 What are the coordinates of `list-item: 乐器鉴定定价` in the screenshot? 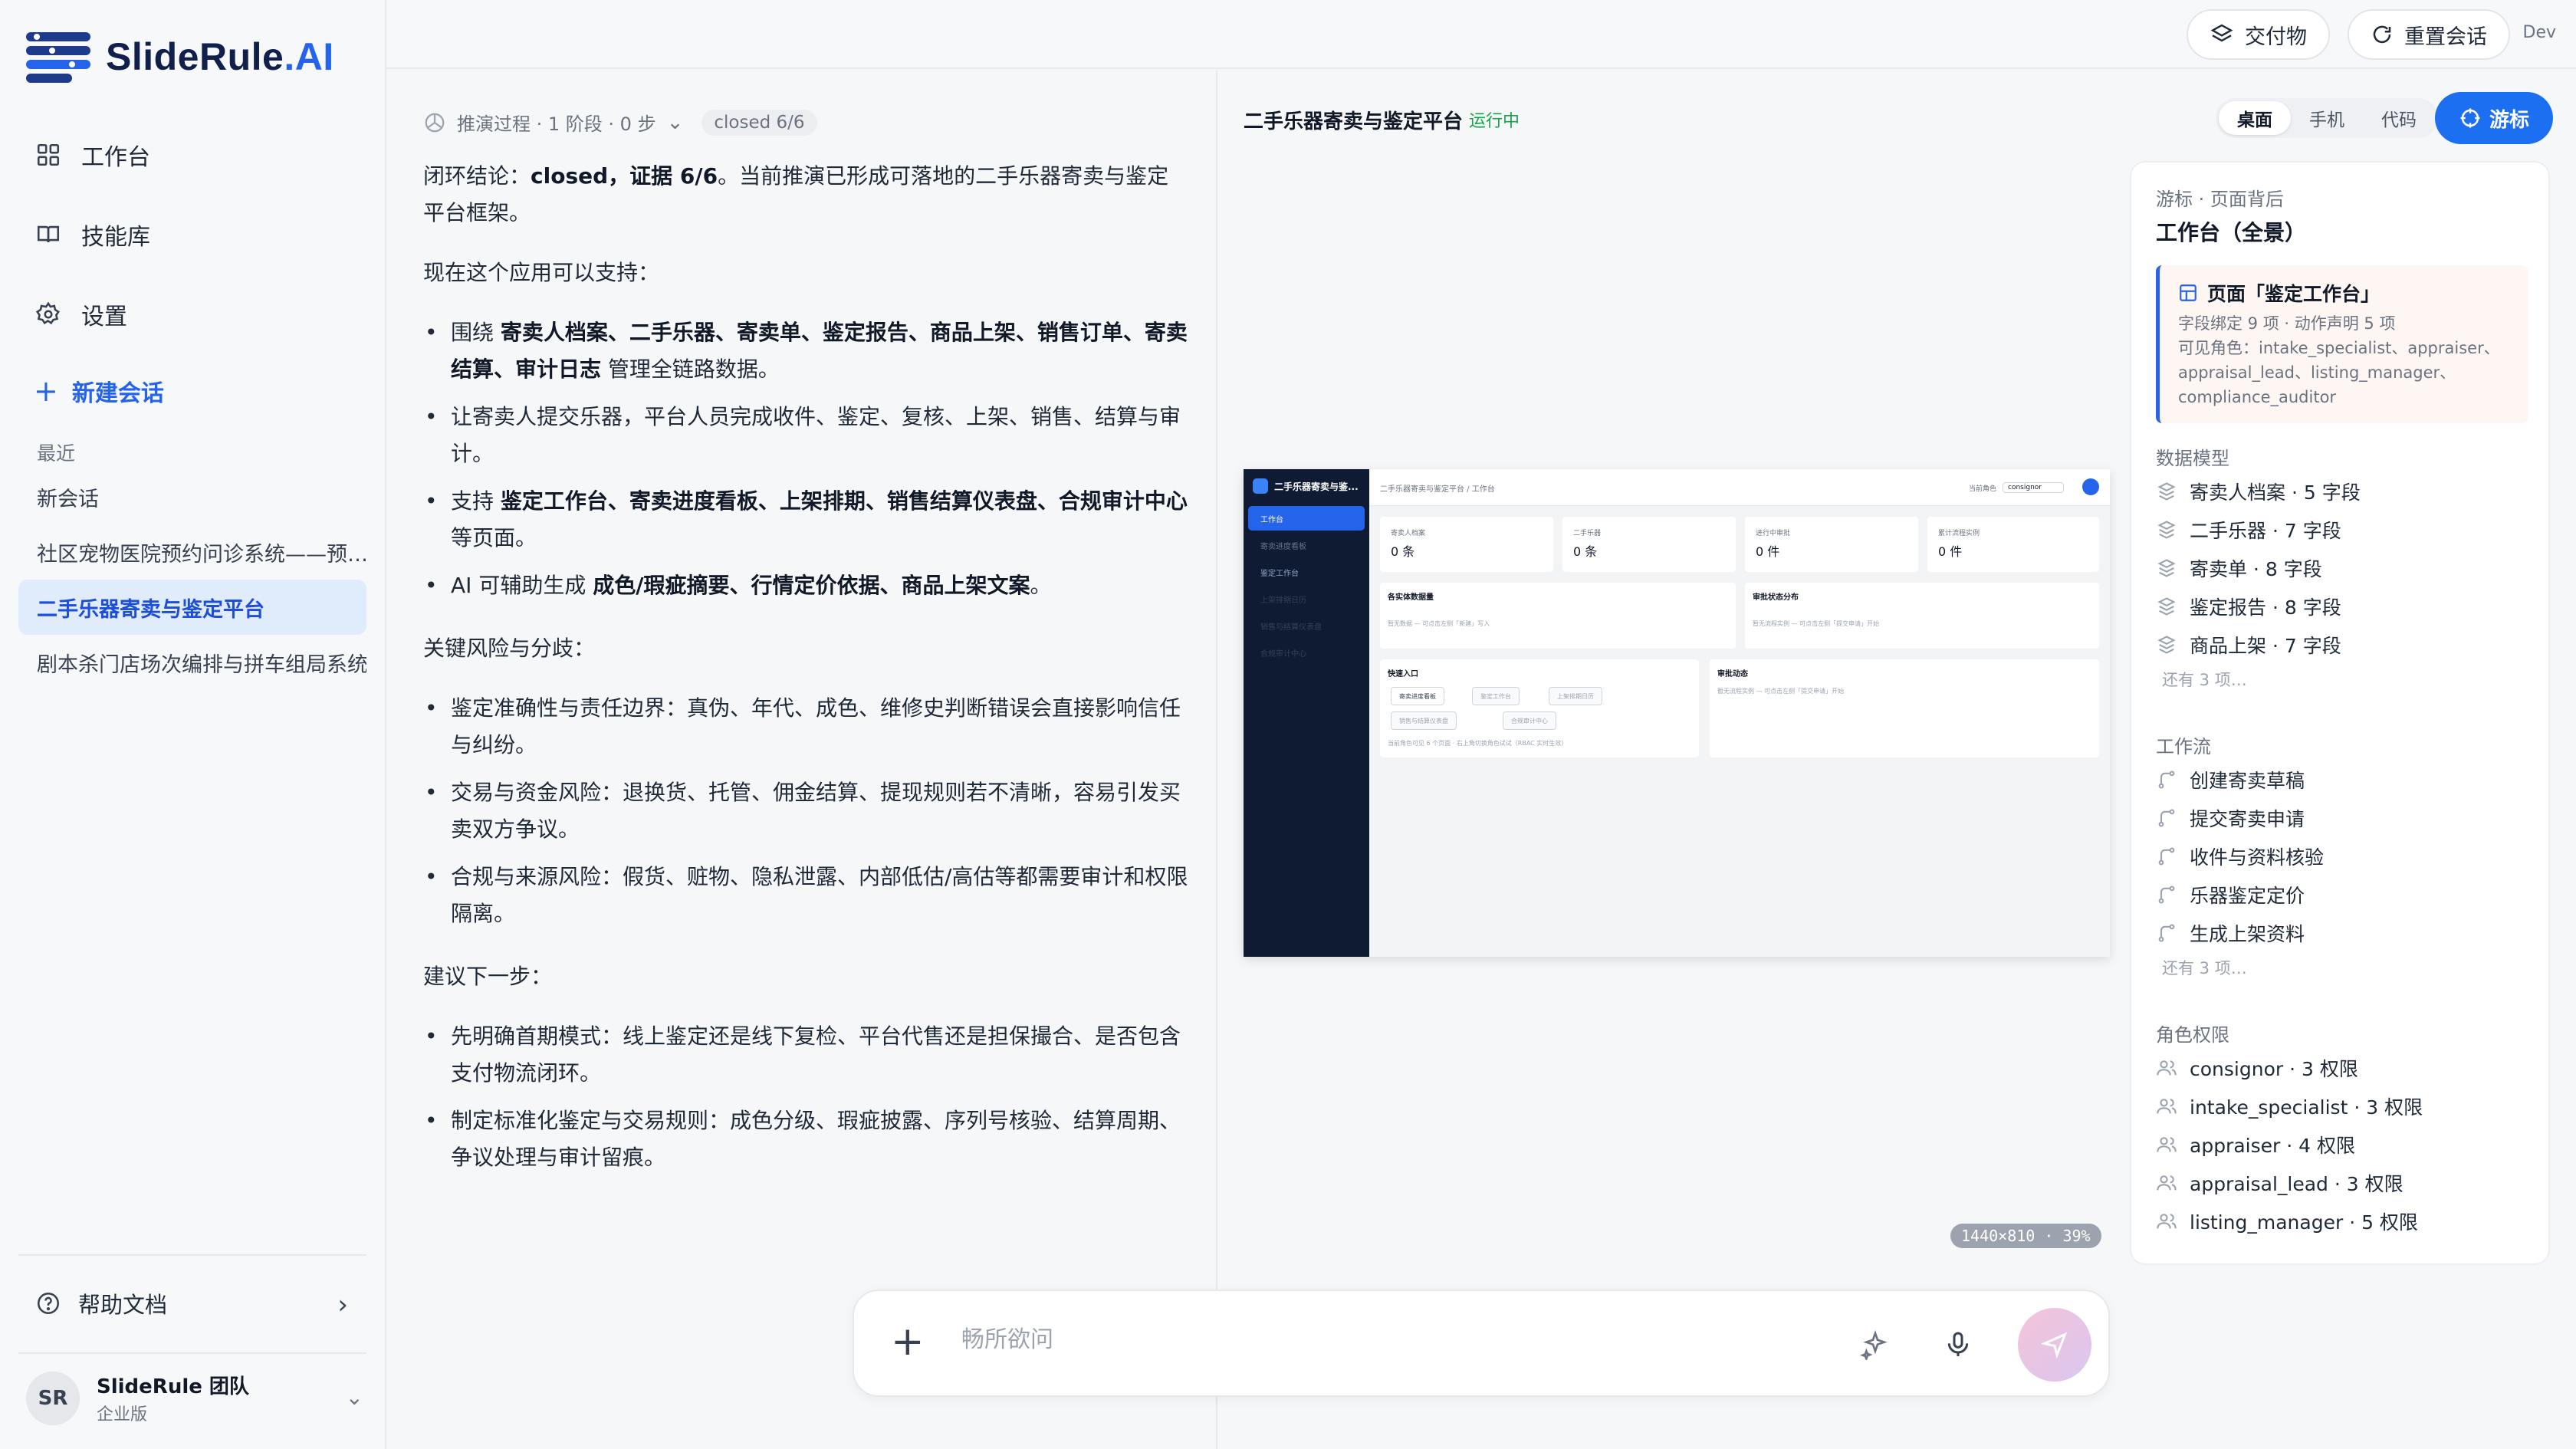 It's located at (2344, 895).